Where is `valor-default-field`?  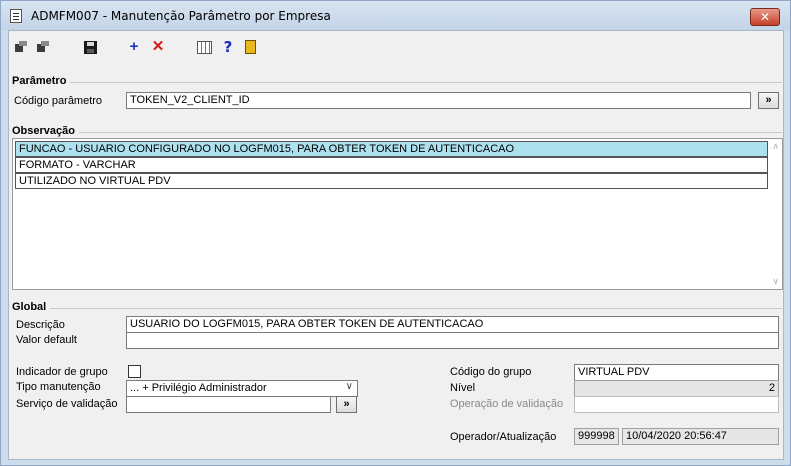 valor-default-field is located at coordinates (452, 340).